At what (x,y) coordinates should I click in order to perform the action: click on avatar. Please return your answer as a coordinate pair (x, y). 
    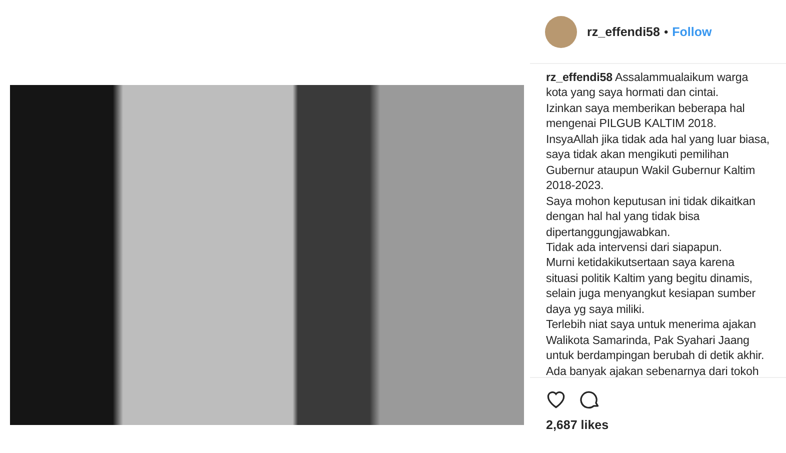
    Looking at the image, I should click on (561, 32).